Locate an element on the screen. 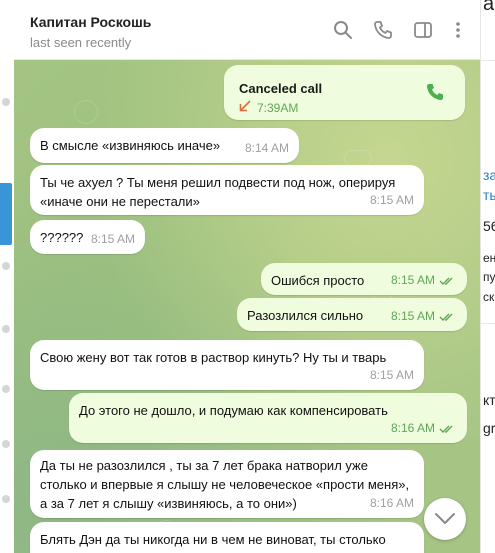 Image resolution: width=495 pixels, height=553 pixels. incoming-message: В смысле «извиняюсь иначе» 8:14 AM is located at coordinates (164, 145).